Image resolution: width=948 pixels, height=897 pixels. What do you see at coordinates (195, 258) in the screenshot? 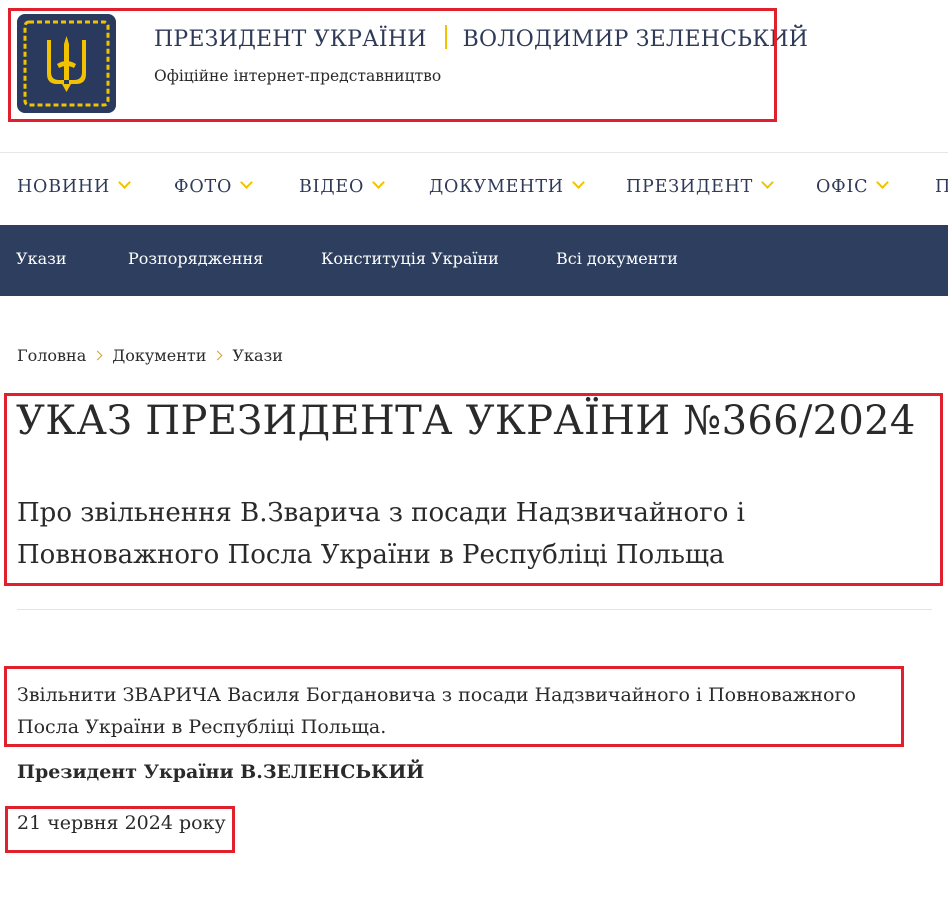
I see `subnav-orders: Розпорядження` at bounding box center [195, 258].